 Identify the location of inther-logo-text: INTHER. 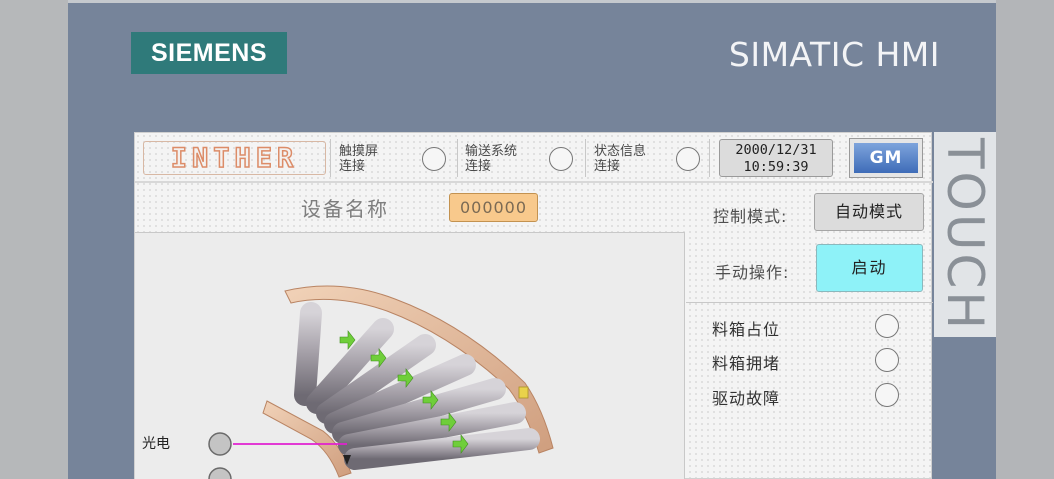
(234, 158).